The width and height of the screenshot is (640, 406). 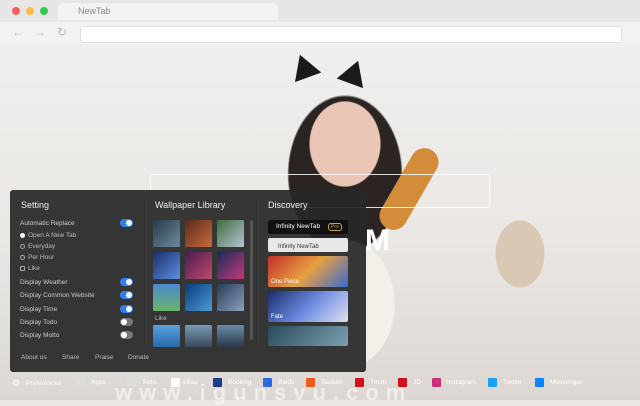 I want to click on browser-chrome: NewTab ← → ↻, so click(x=320, y=22).